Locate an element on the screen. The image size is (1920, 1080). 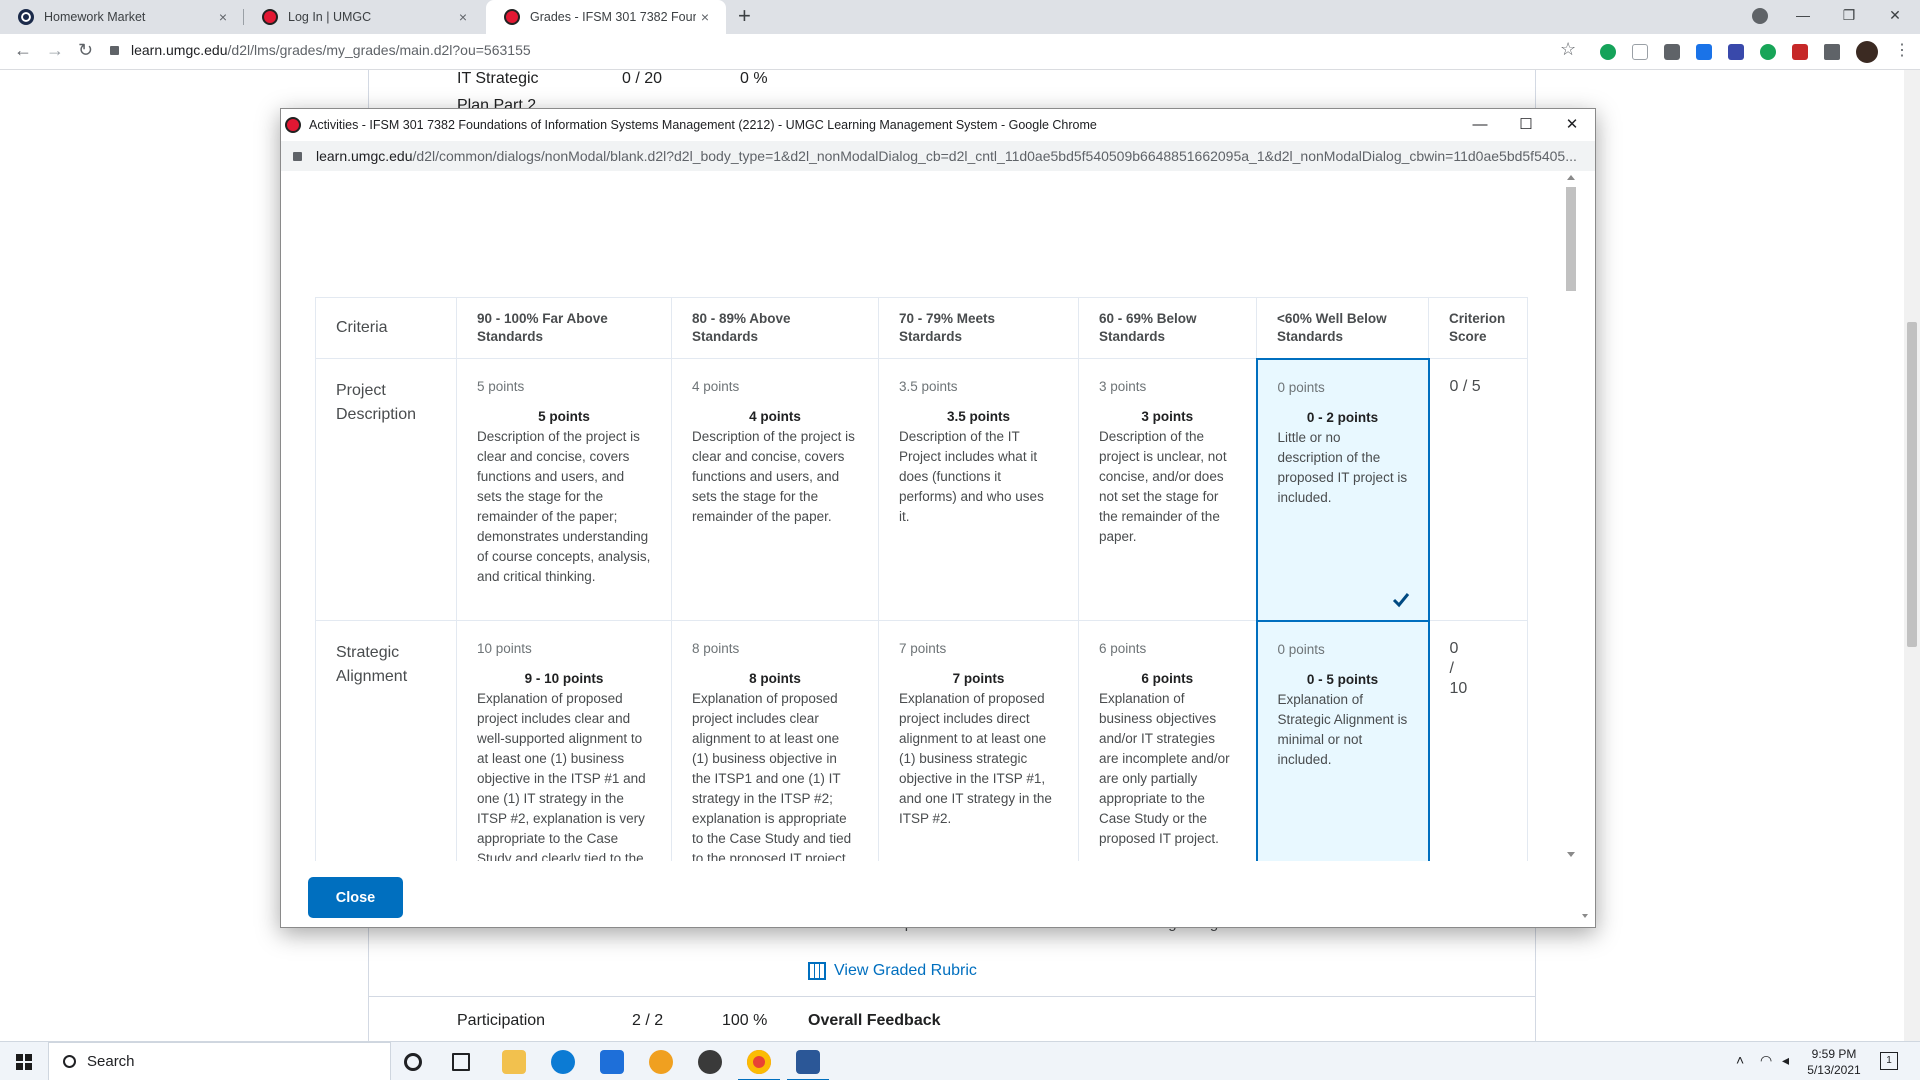
scroll-up-arrow-icon is located at coordinates (1571, 177).